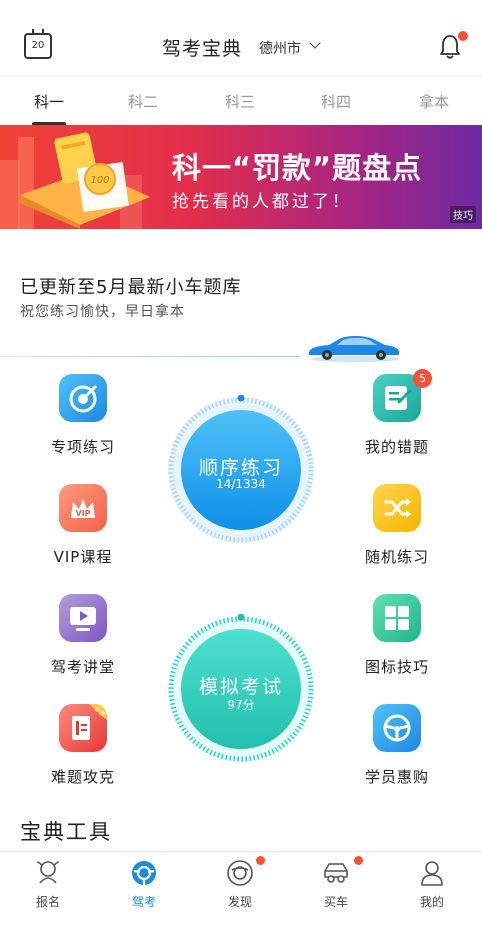  What do you see at coordinates (99, 180) in the screenshot?
I see `banner-coin-number: 100` at bounding box center [99, 180].